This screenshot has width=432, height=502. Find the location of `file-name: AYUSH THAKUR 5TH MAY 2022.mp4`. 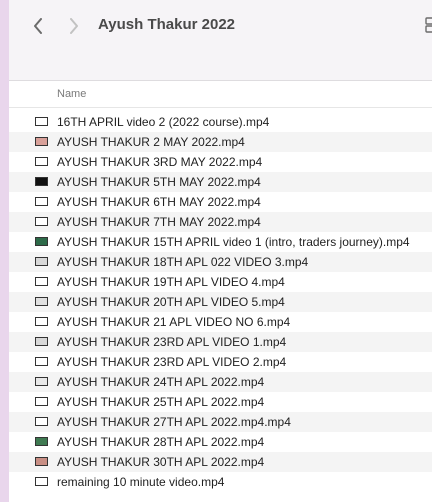

file-name: AYUSH THAKUR 5TH MAY 2022.mp4 is located at coordinates (159, 182).